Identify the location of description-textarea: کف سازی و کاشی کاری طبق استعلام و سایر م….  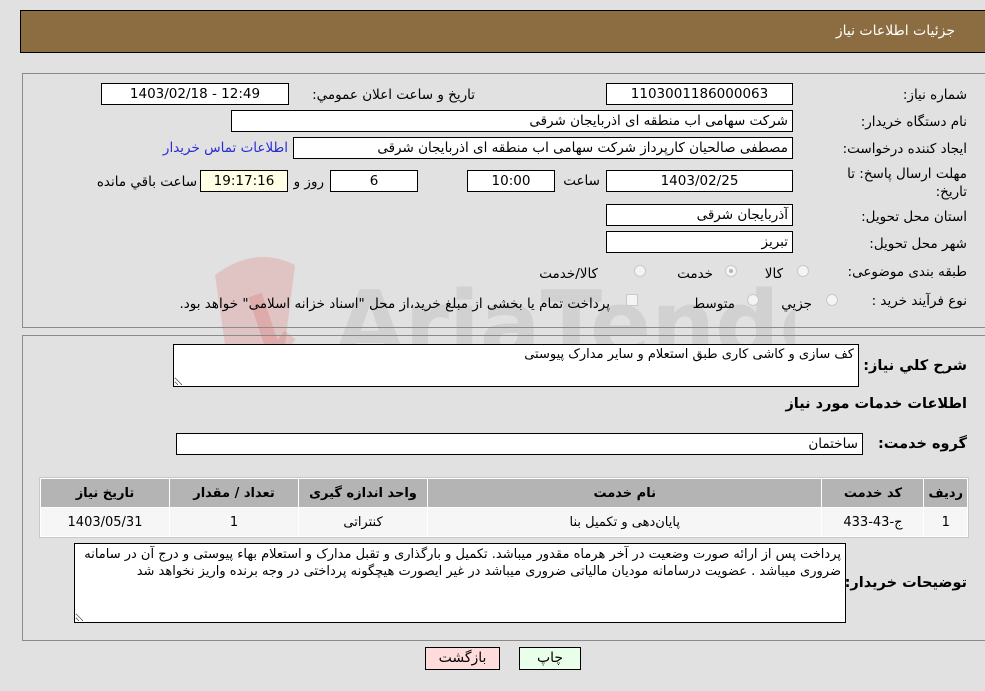
(516, 365).